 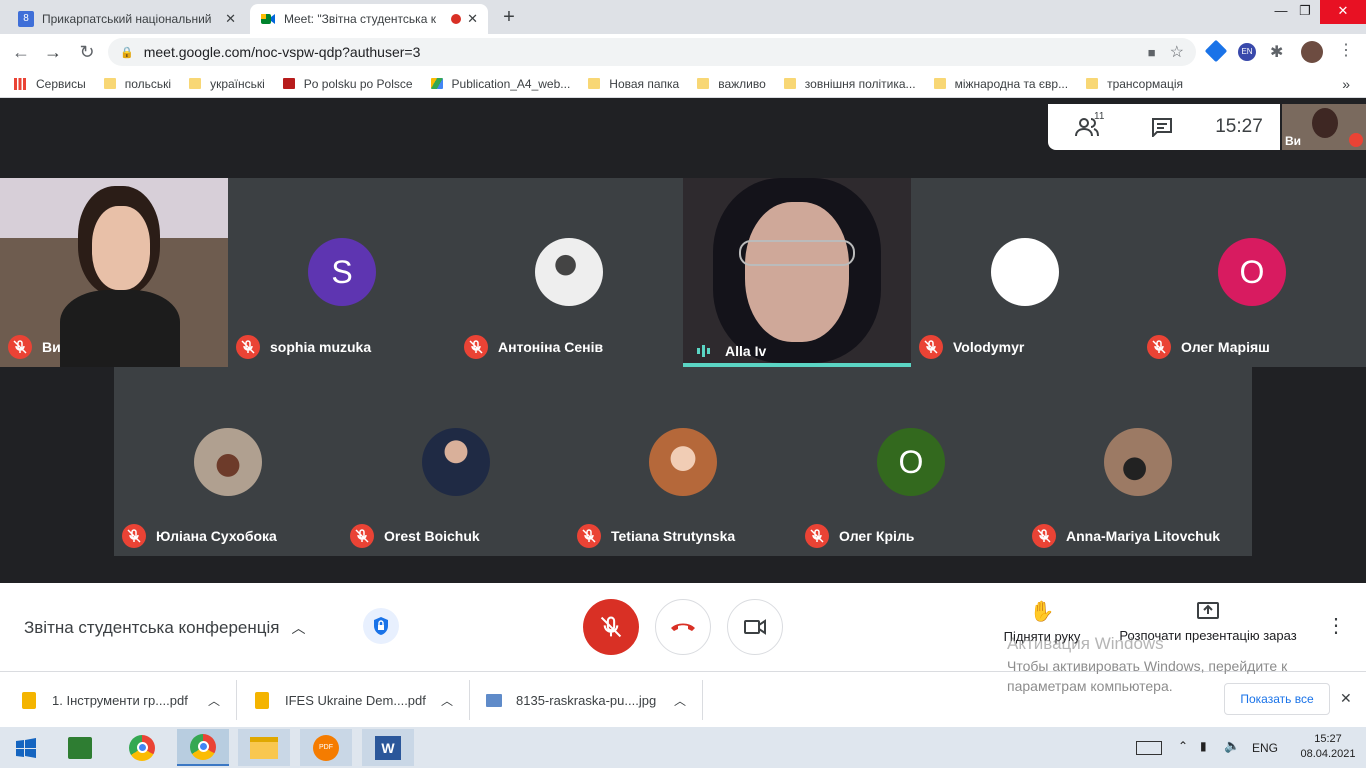 What do you see at coordinates (1336, 625) in the screenshot?
I see `more-options-icon: ⋮` at bounding box center [1336, 625].